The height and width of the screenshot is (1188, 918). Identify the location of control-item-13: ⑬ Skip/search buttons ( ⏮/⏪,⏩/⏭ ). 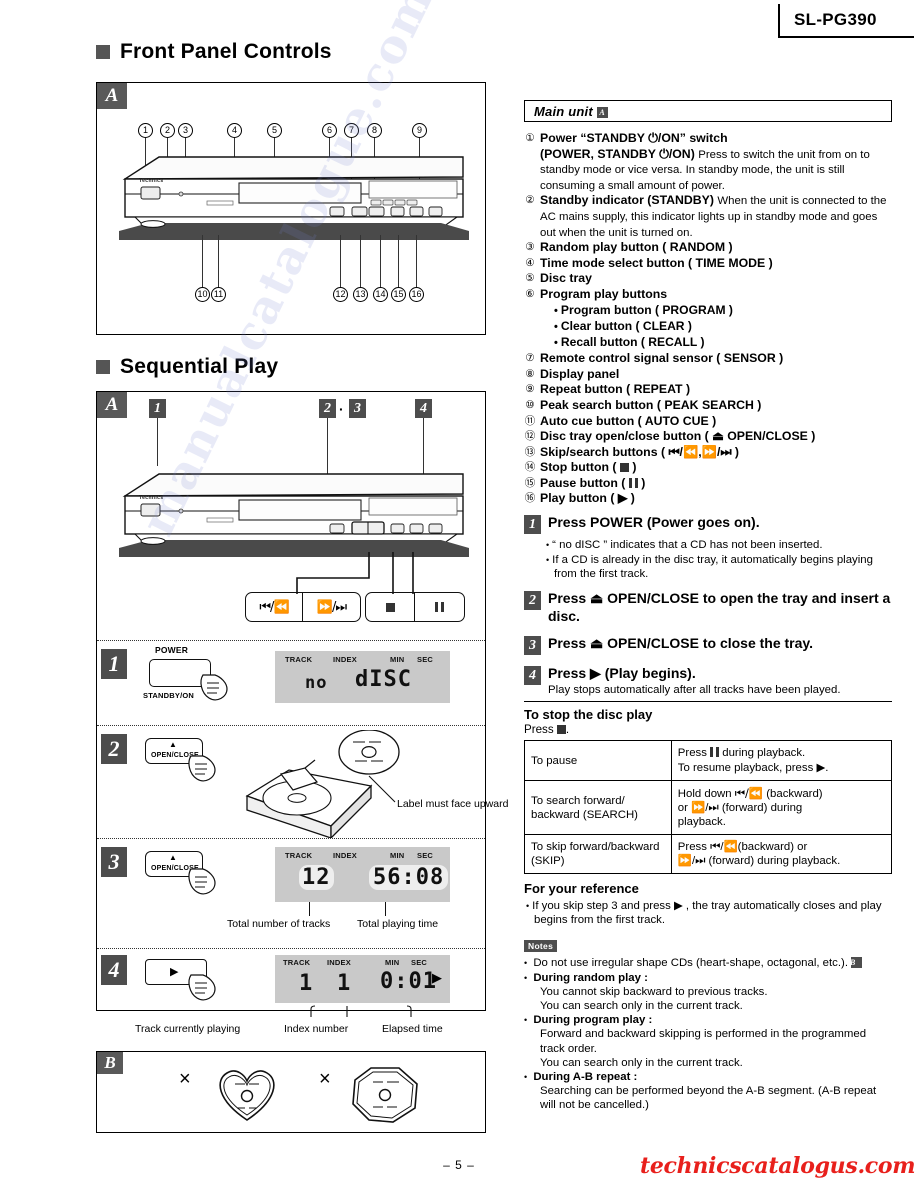
(708, 453).